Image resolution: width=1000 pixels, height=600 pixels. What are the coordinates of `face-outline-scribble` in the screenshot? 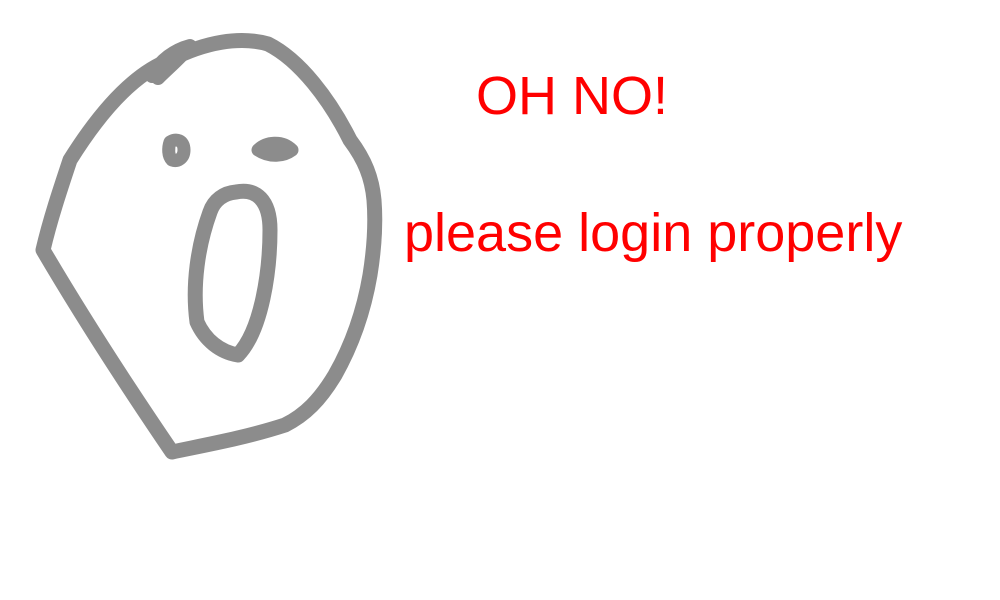 It's located at (171, 62).